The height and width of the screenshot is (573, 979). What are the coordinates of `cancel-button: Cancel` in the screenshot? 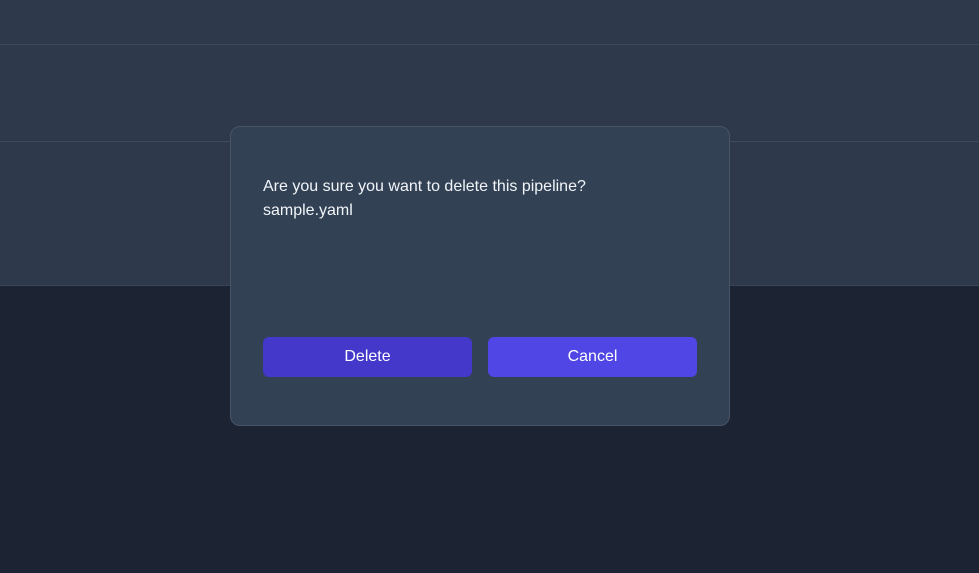 It's located at (592, 357).